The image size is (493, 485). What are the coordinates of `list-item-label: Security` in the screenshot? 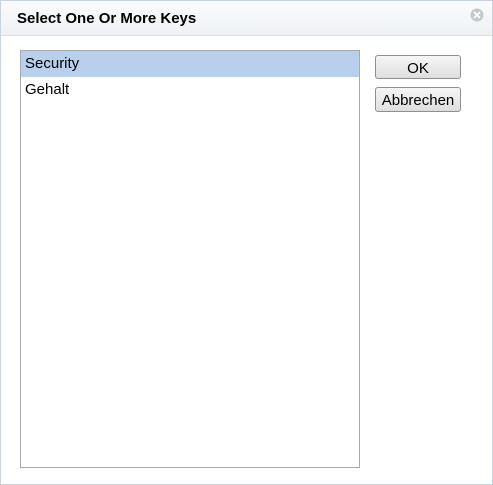 It's located at (52, 63).